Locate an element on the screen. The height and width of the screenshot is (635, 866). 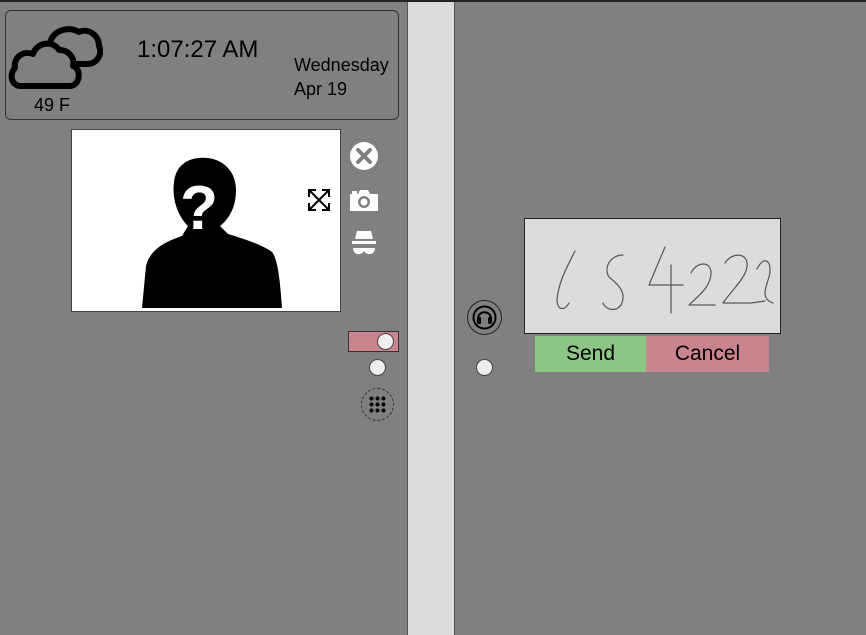
unknown-person-icon: ? is located at coordinates (212, 232).